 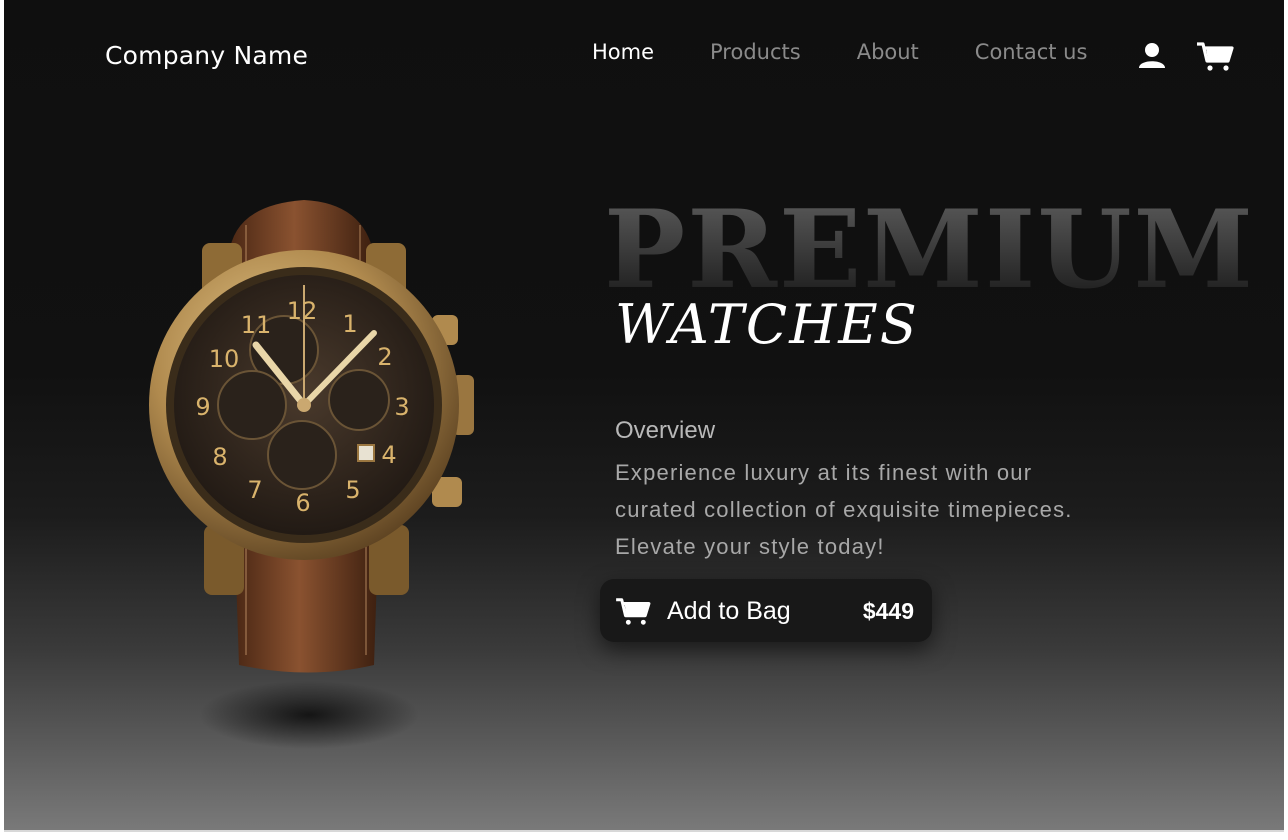 What do you see at coordinates (767, 324) in the screenshot?
I see `hero-subheadline: WATCHES` at bounding box center [767, 324].